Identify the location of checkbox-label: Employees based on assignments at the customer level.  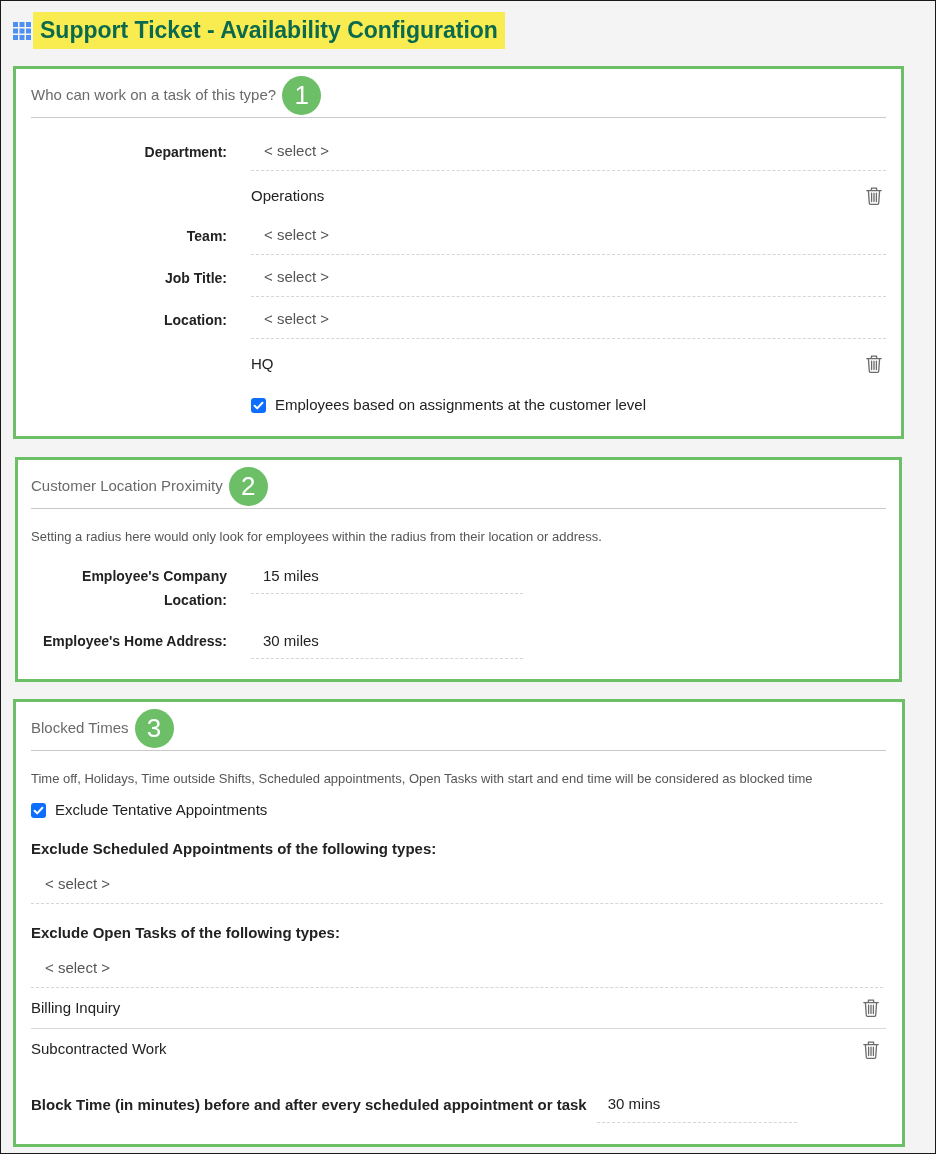
(461, 405).